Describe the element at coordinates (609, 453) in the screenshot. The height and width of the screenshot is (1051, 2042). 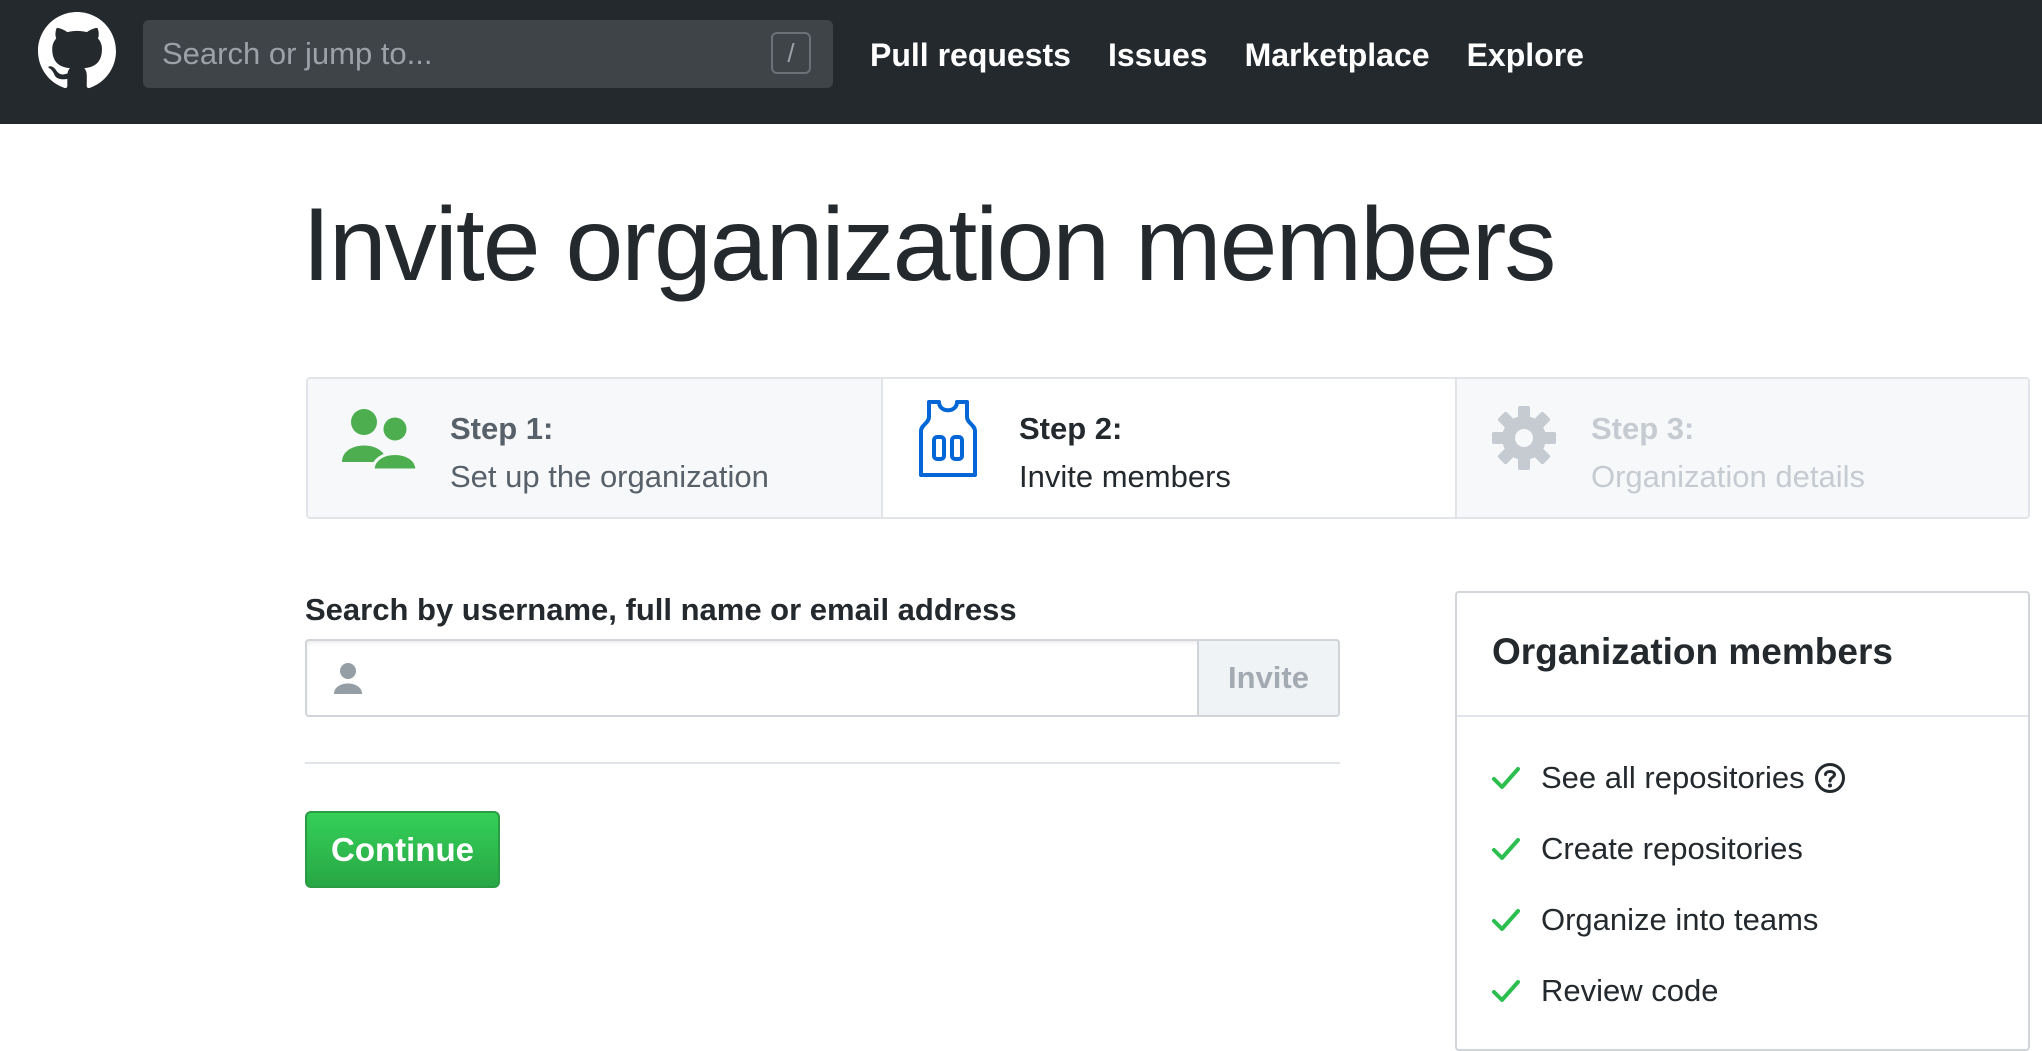
I see `step-1-text: Step 1: Set up the organization` at that location.